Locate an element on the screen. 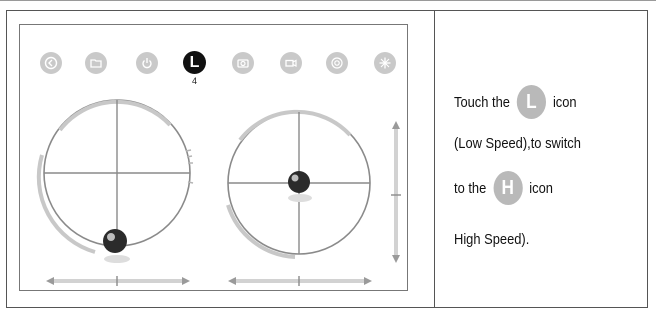 Image resolution: width=656 pixels, height=312 pixels. high-speed-badge-icon: H is located at coordinates (508, 188).